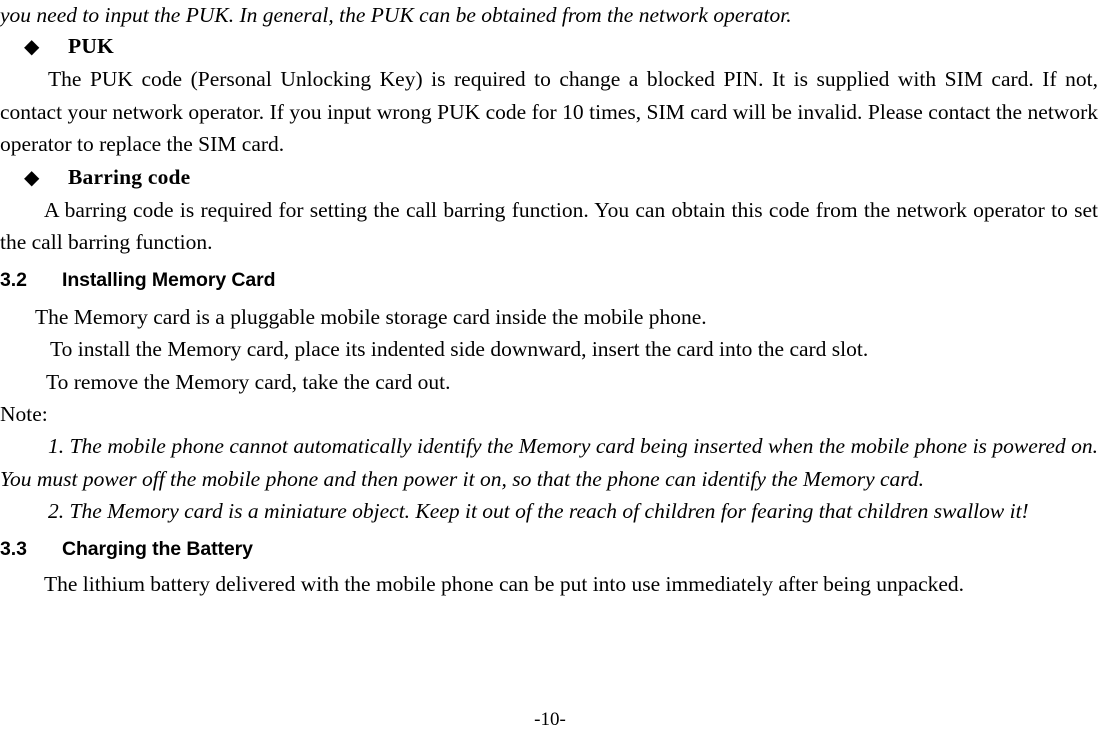 This screenshot has height=735, width=1100. Describe the element at coordinates (549, 177) in the screenshot. I see `bullet-heading-barring-code: ◆ Barring code` at that location.